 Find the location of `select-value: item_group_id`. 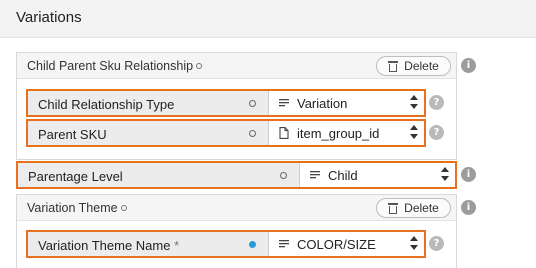

select-value: item_group_id is located at coordinates (338, 133).